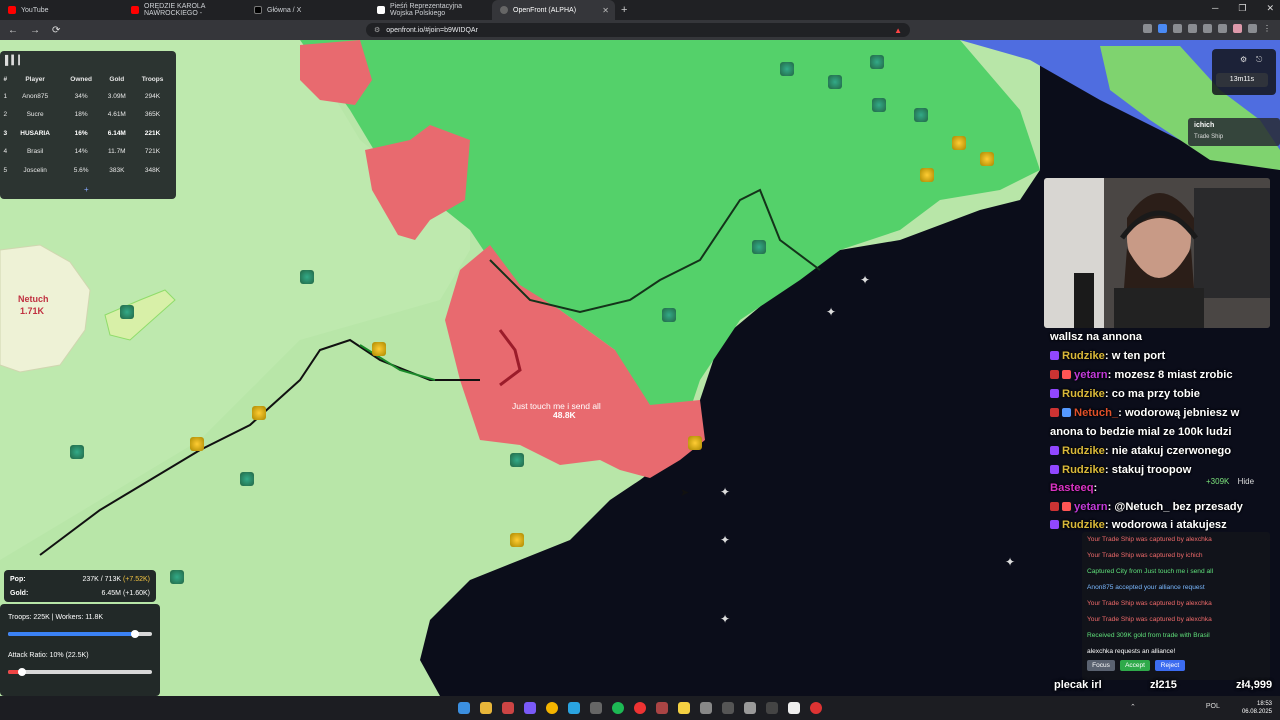  I want to click on chrome-icon, so click(552, 708).